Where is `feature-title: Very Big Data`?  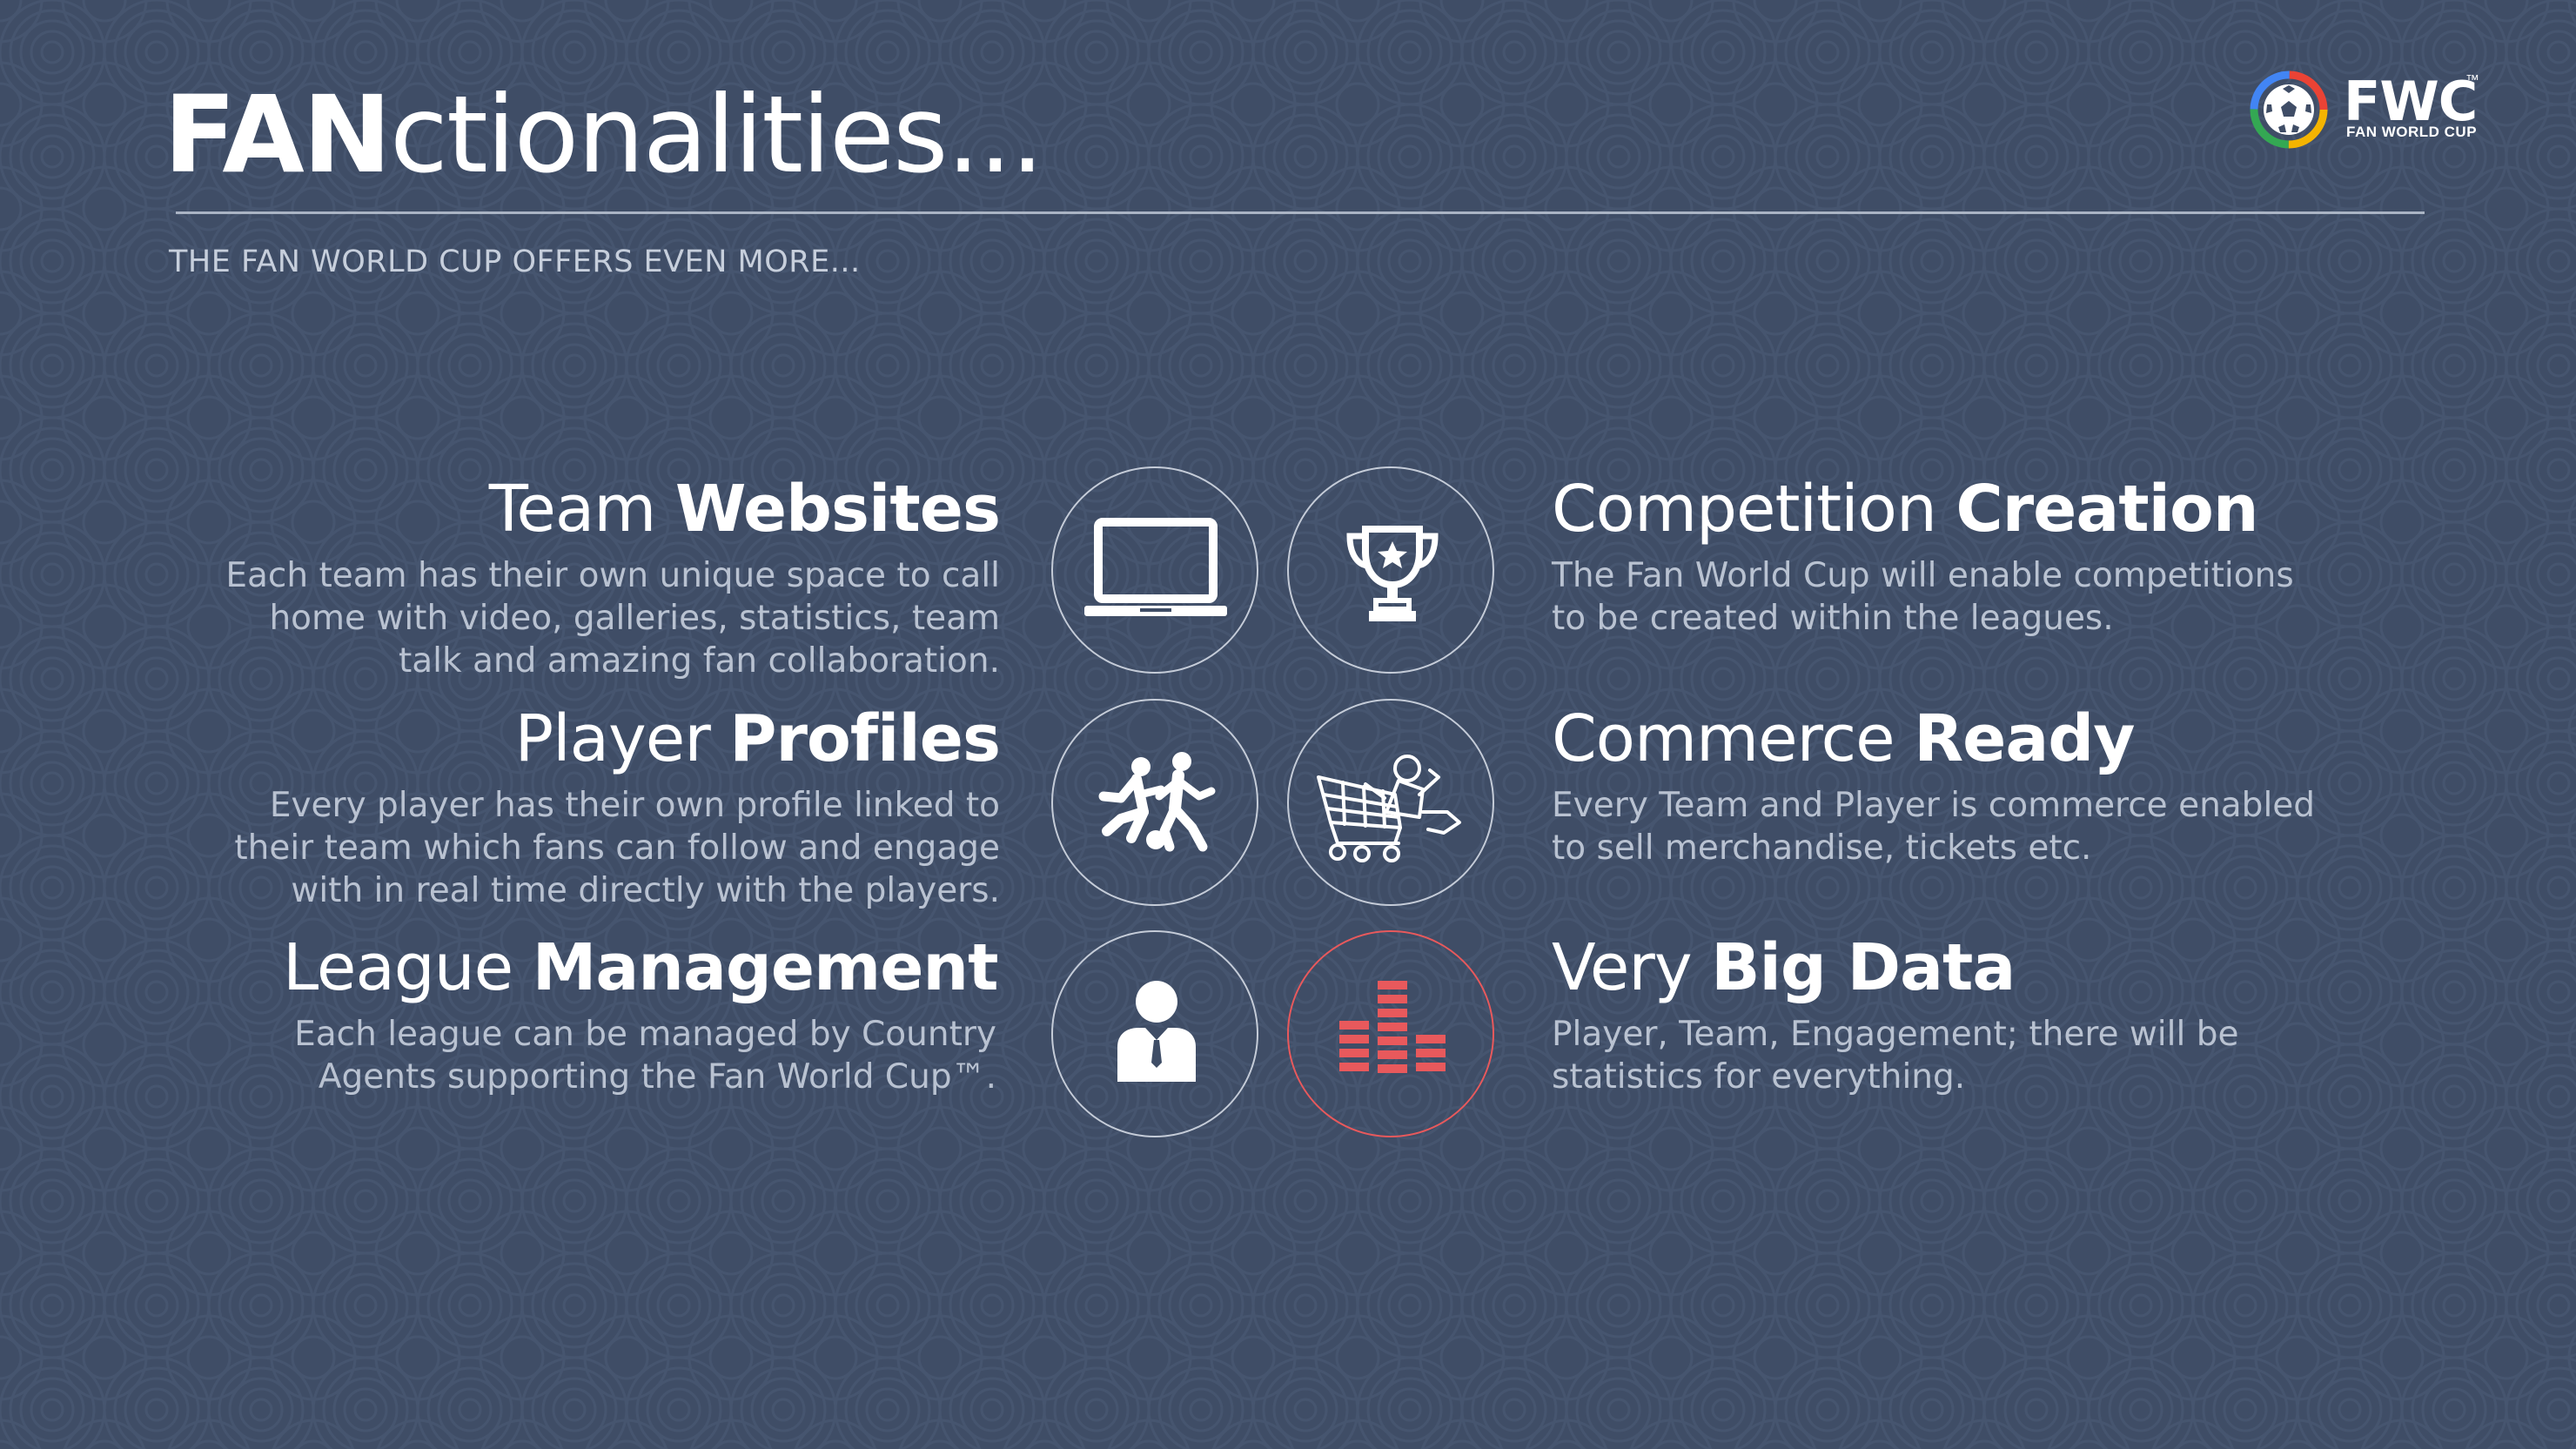 feature-title: Very Big Data is located at coordinates (1908, 968).